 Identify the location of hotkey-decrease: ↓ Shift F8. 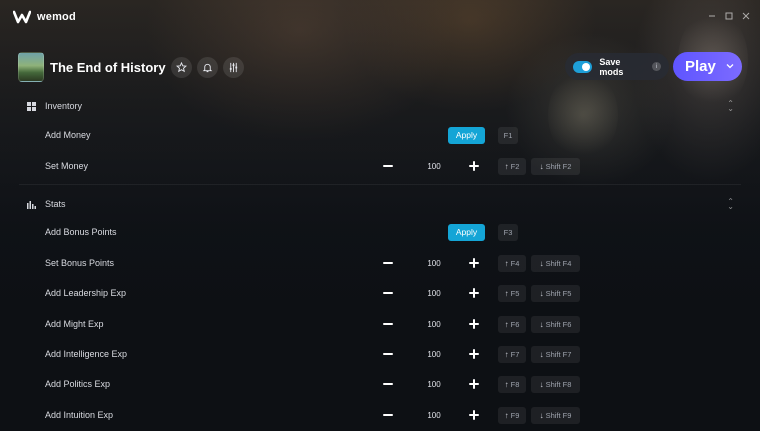
(555, 384).